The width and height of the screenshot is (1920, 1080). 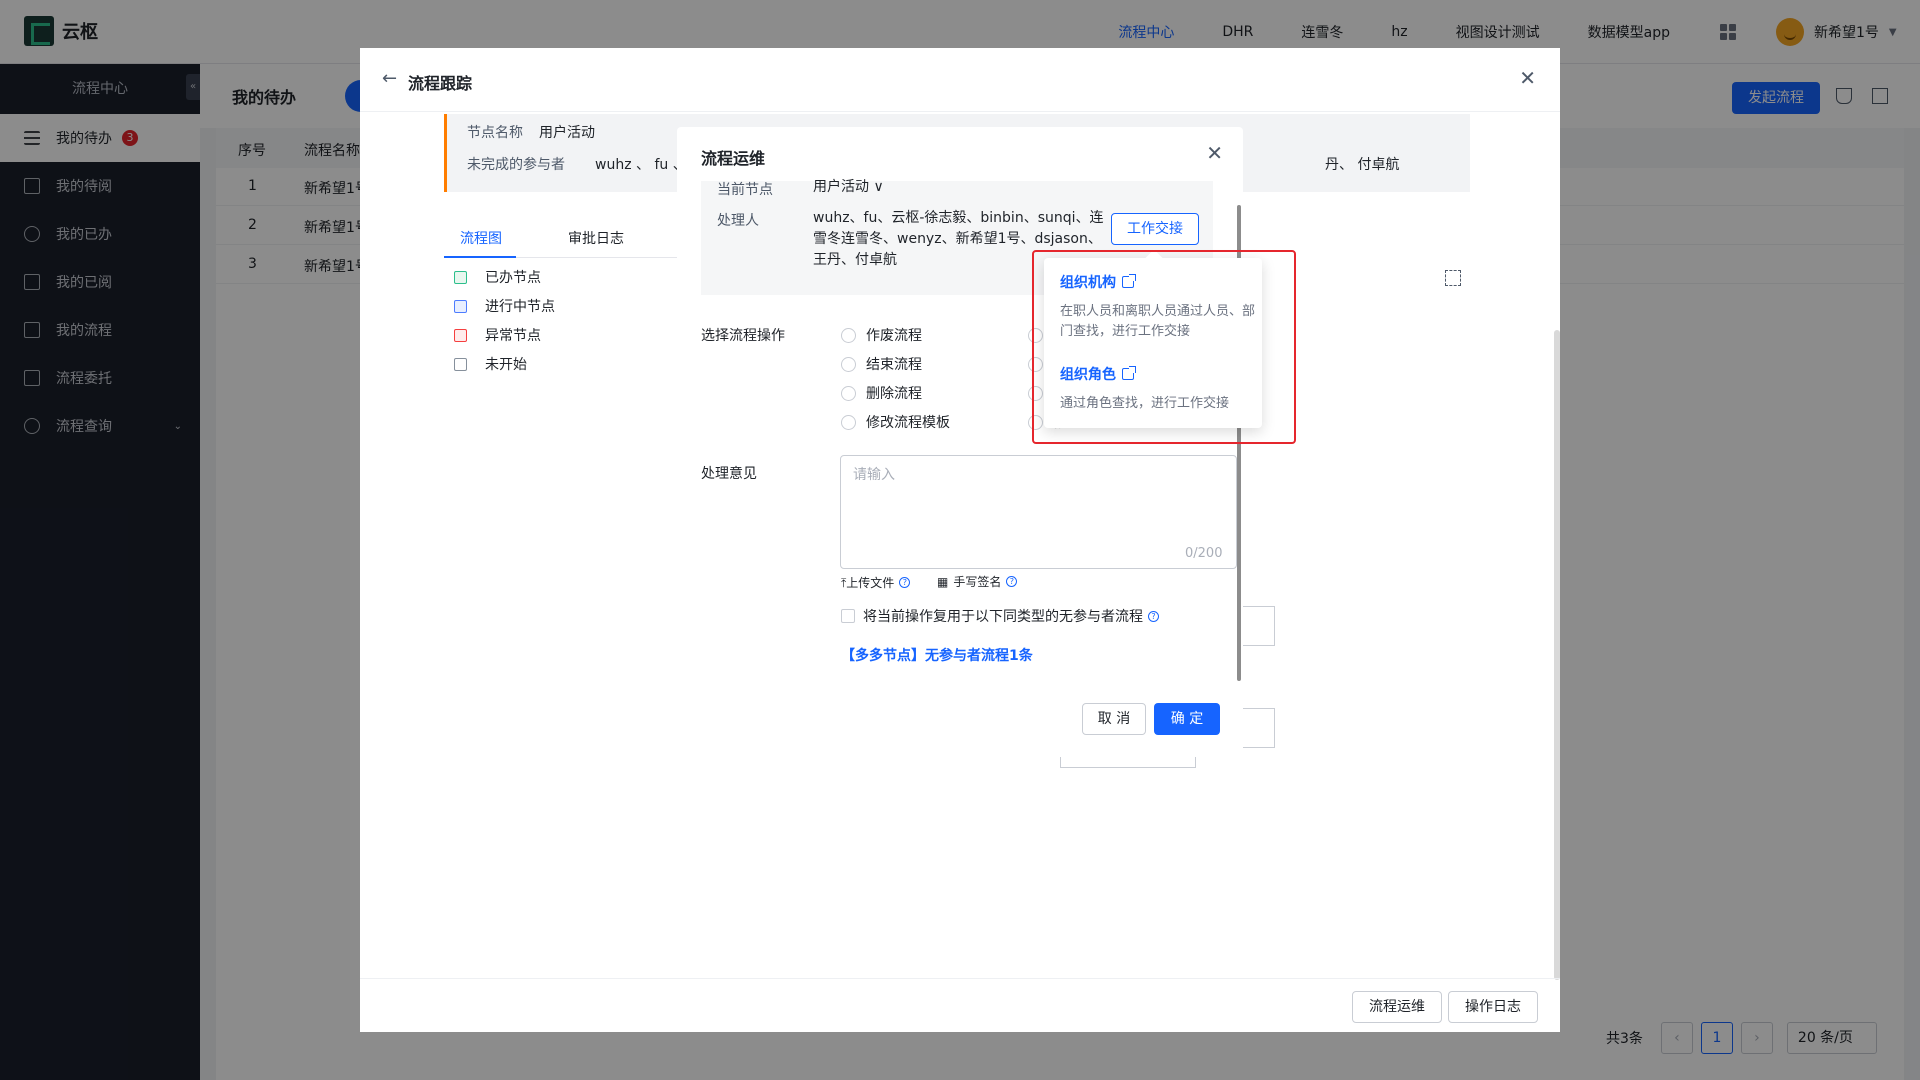 What do you see at coordinates (506, 365) in the screenshot?
I see `legend-label: 未开始` at bounding box center [506, 365].